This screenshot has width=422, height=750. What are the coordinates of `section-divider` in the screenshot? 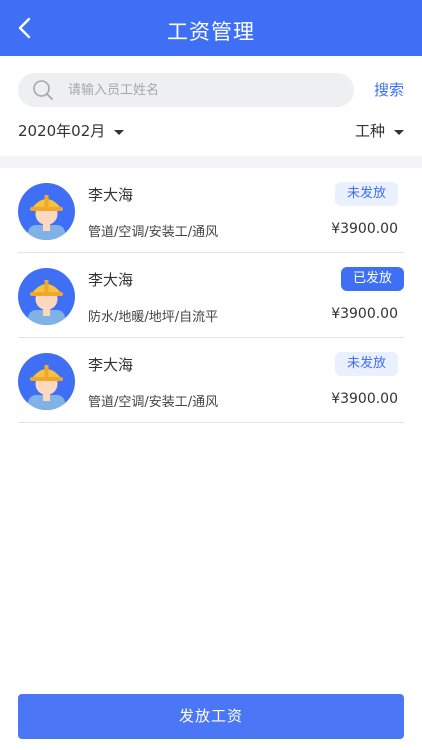 It's located at (211, 162).